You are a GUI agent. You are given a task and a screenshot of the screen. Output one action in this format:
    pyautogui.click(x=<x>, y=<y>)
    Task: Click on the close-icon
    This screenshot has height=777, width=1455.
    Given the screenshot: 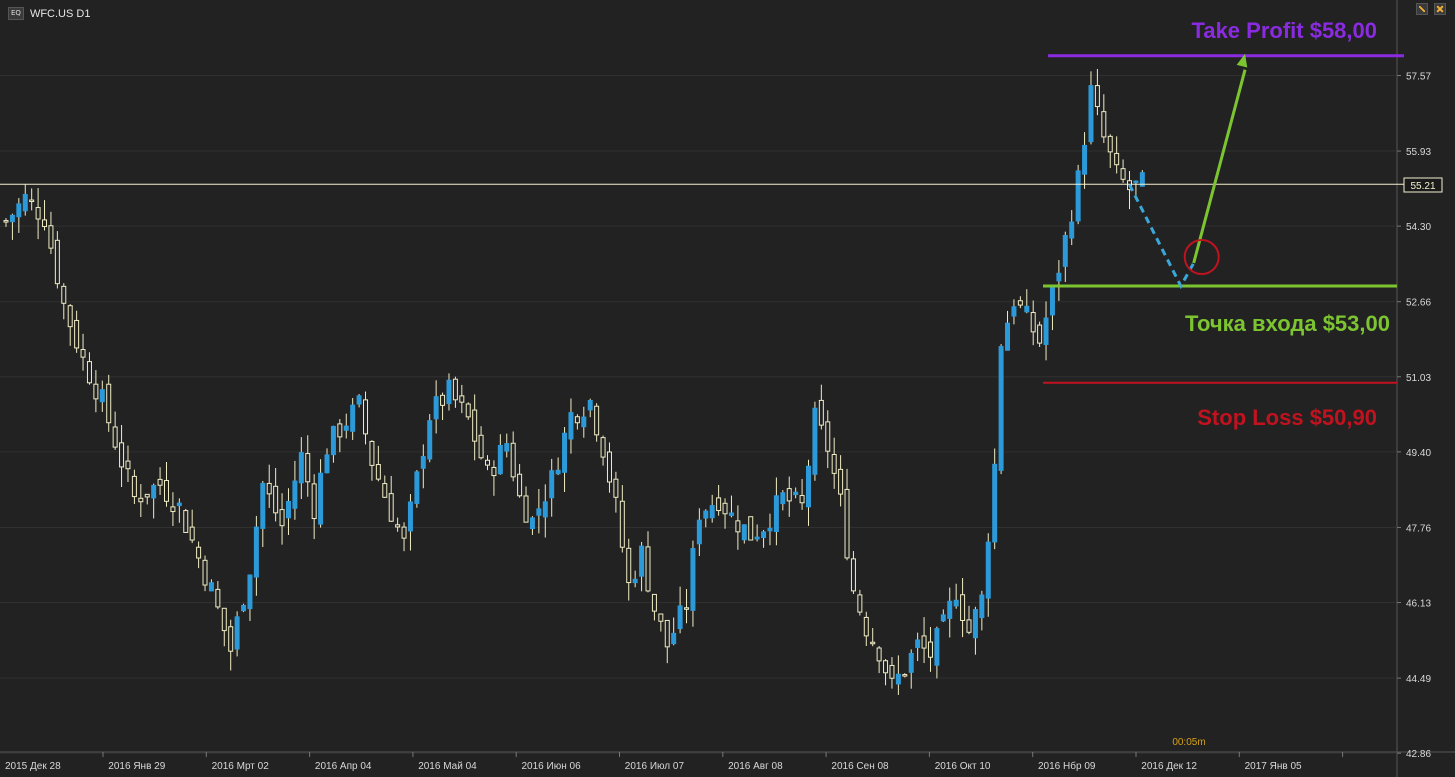 What is the action you would take?
    pyautogui.click(x=1440, y=9)
    